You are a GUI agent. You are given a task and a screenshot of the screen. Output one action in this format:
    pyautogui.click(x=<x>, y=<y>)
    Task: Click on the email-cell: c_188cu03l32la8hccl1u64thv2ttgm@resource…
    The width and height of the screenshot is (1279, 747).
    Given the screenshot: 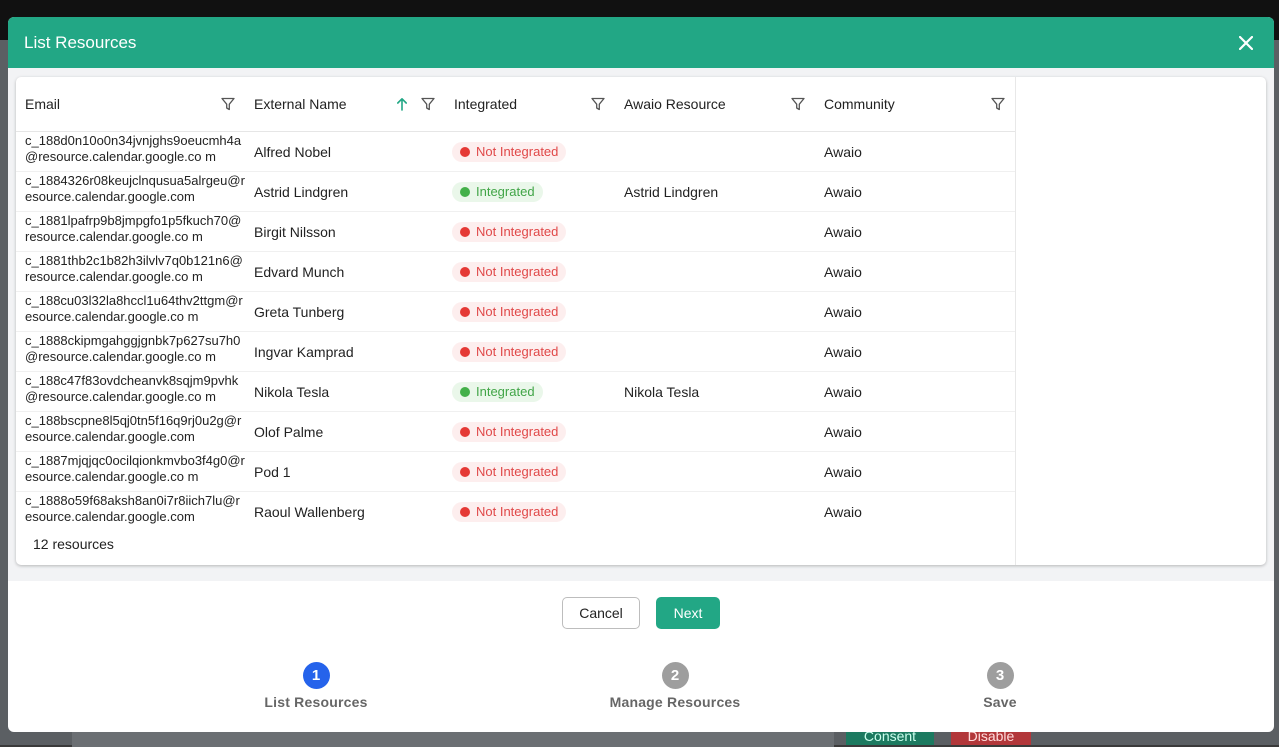 What is the action you would take?
    pyautogui.click(x=134, y=308)
    